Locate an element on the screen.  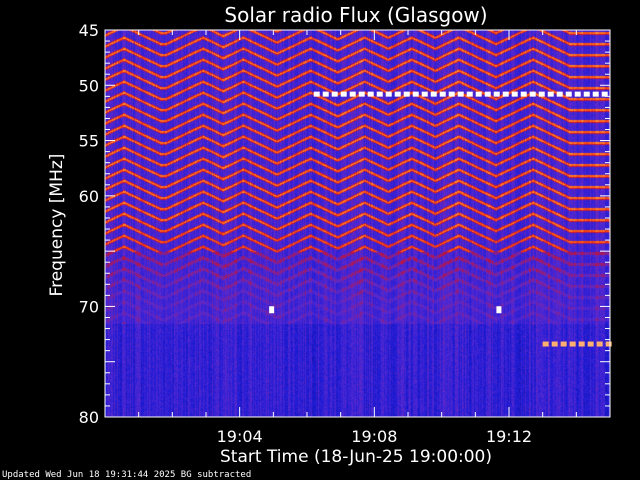
y-tick-label: 55 is located at coordinates (89, 141).